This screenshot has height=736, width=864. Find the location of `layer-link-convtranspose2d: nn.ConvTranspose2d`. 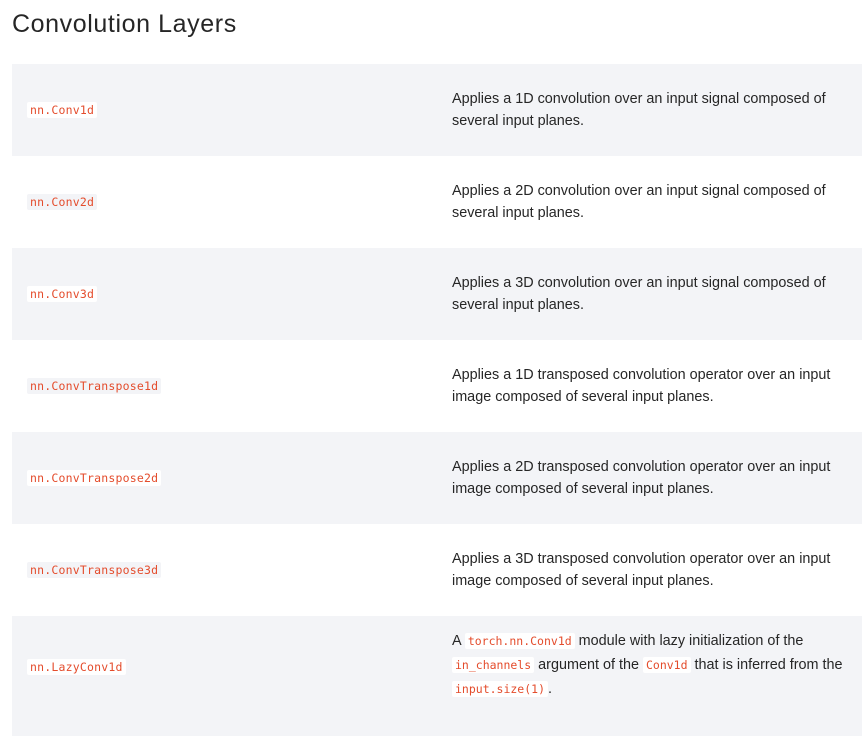

layer-link-convtranspose2d: nn.ConvTranspose2d is located at coordinates (94, 478).